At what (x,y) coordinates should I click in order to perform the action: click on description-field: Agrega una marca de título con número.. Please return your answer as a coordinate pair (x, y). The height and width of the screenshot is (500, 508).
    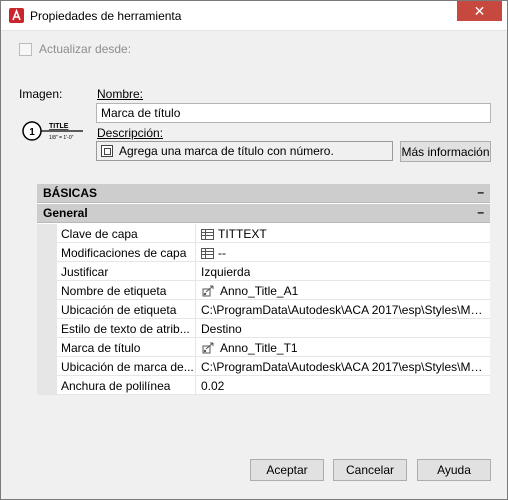
    Looking at the image, I should click on (244, 151).